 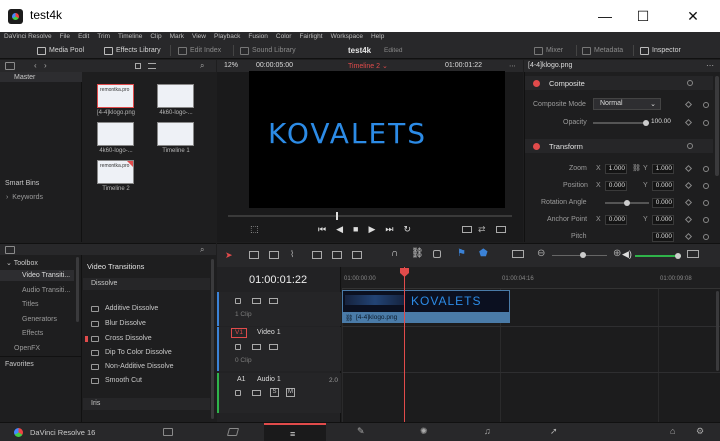 I want to click on play-icon: ▶, so click(x=371, y=229).